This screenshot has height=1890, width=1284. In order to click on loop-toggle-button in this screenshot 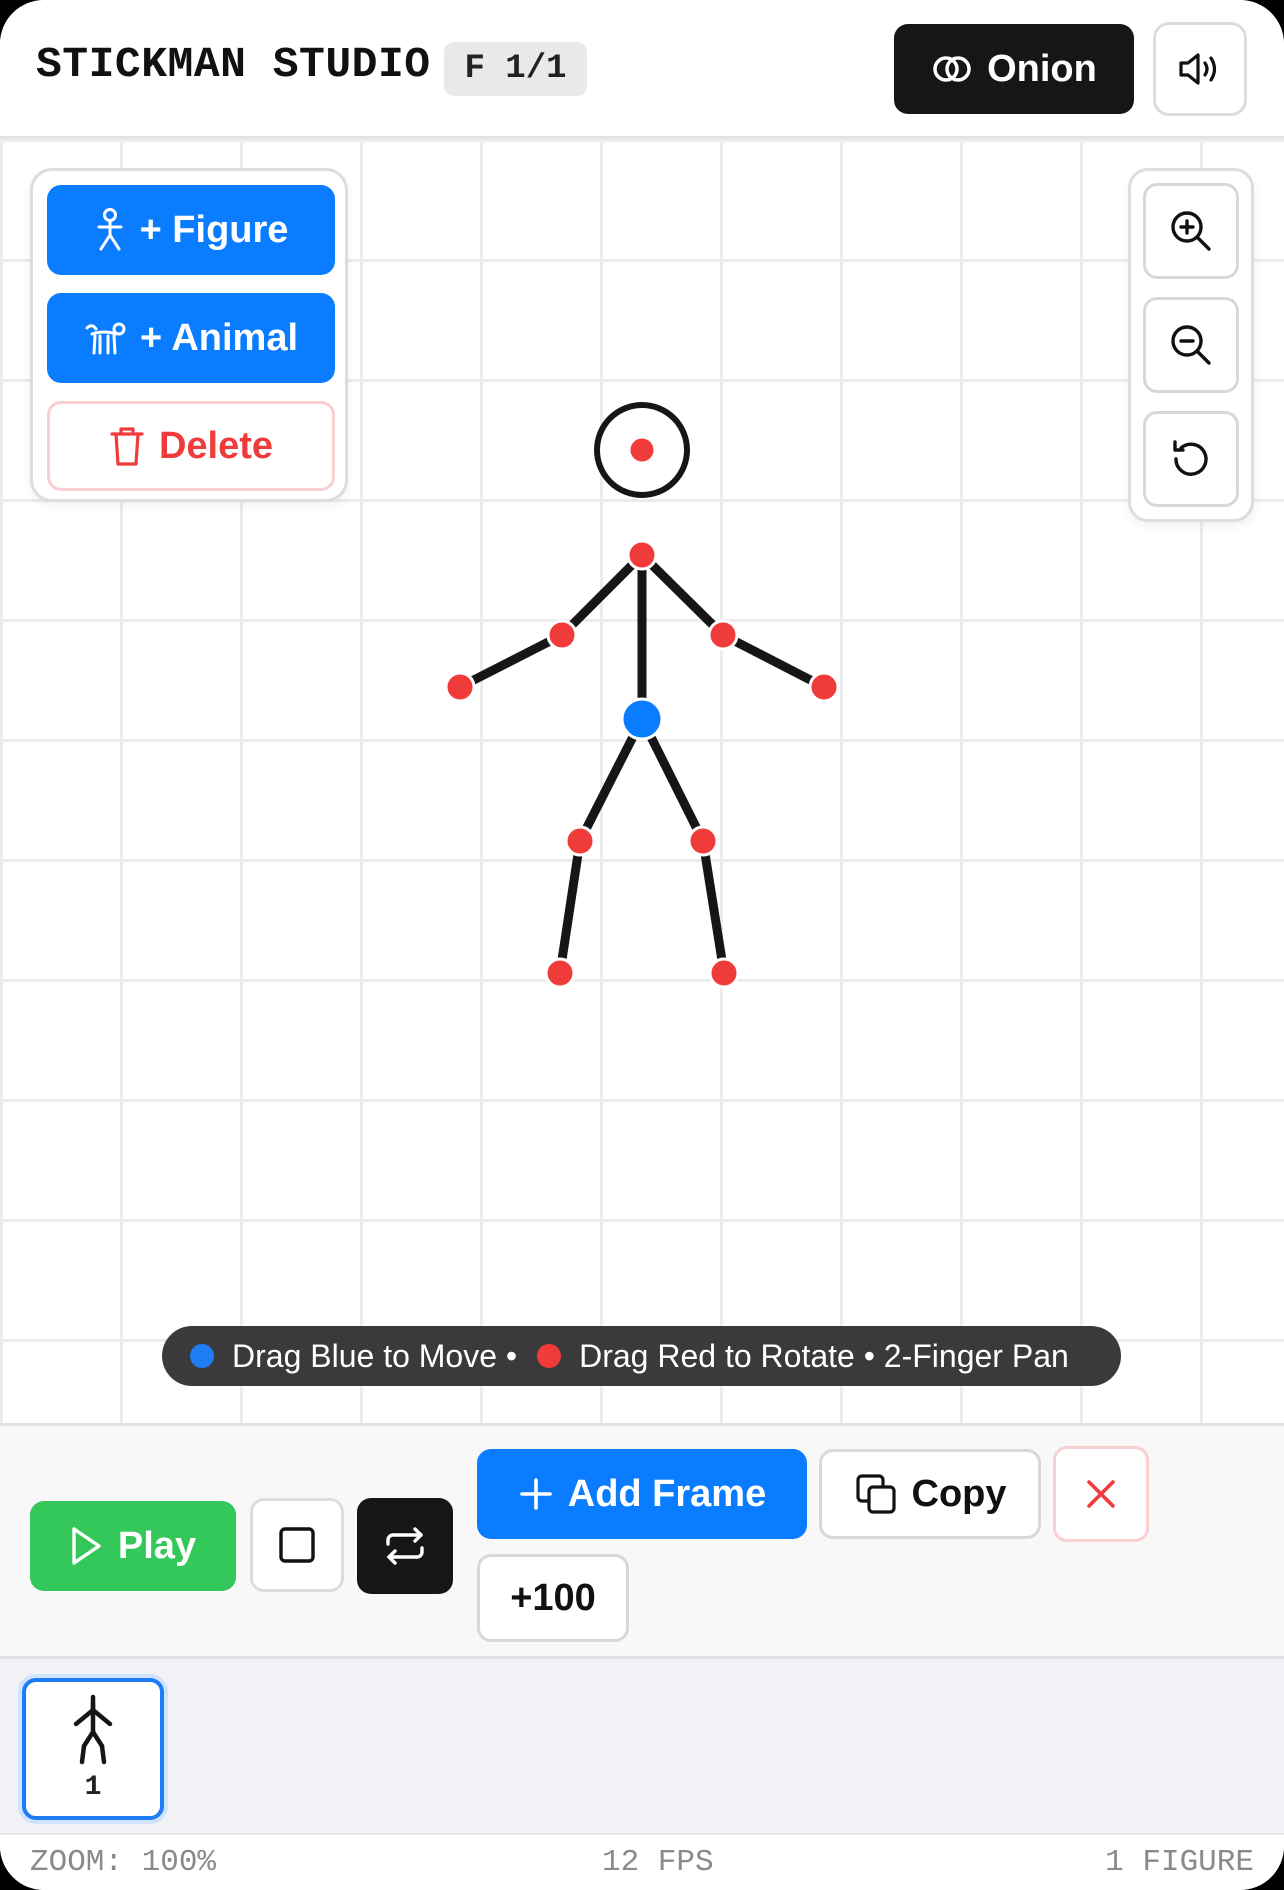, I will do `click(405, 1546)`.